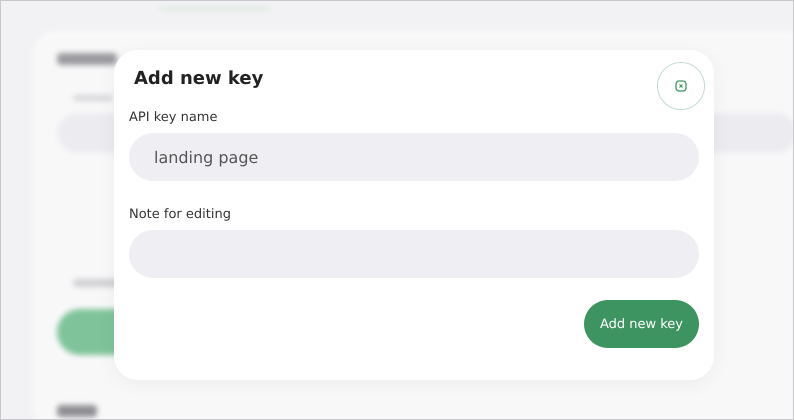  I want to click on field-label: Note for editing, so click(180, 214).